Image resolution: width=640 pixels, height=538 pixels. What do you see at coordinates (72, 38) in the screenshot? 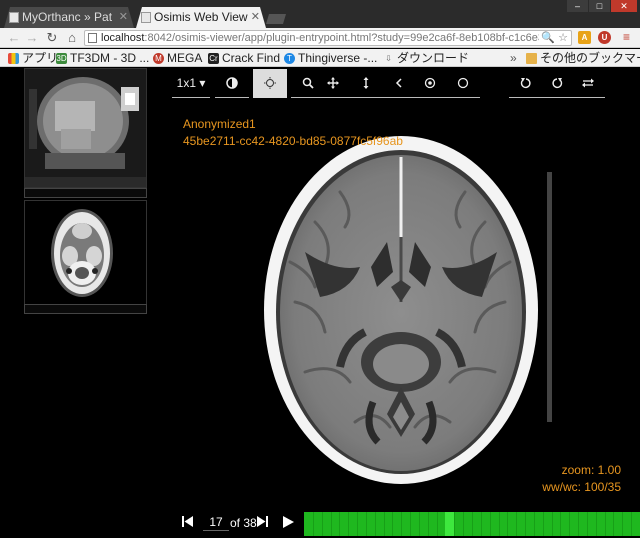
I see `home-button: ⌂` at bounding box center [72, 38].